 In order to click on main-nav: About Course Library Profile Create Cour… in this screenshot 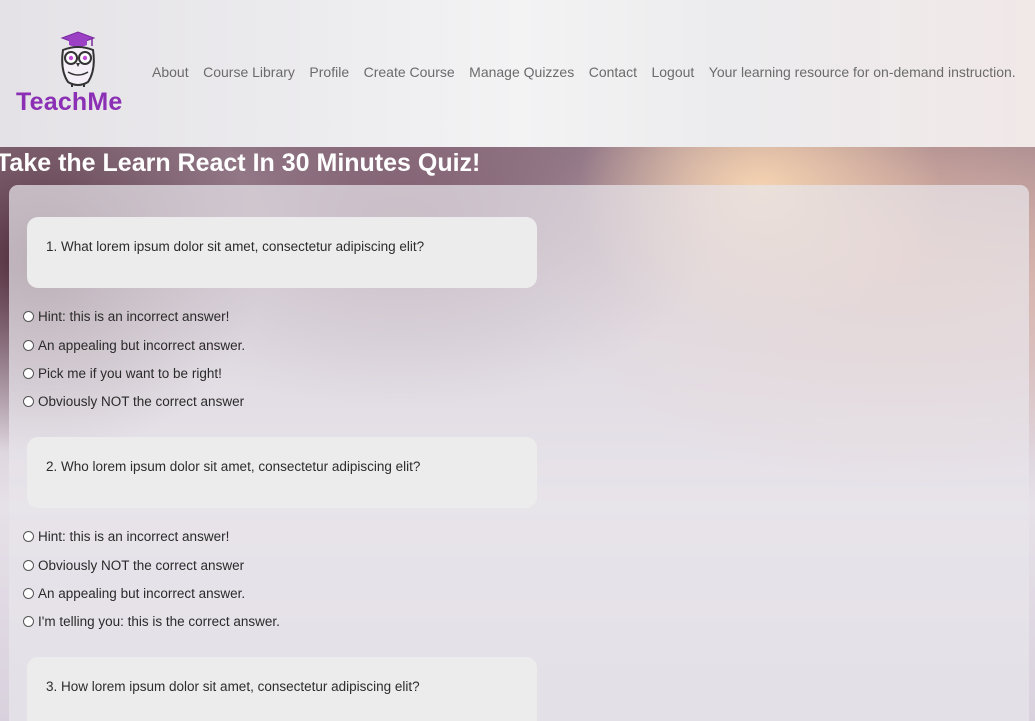, I will do `click(584, 72)`.